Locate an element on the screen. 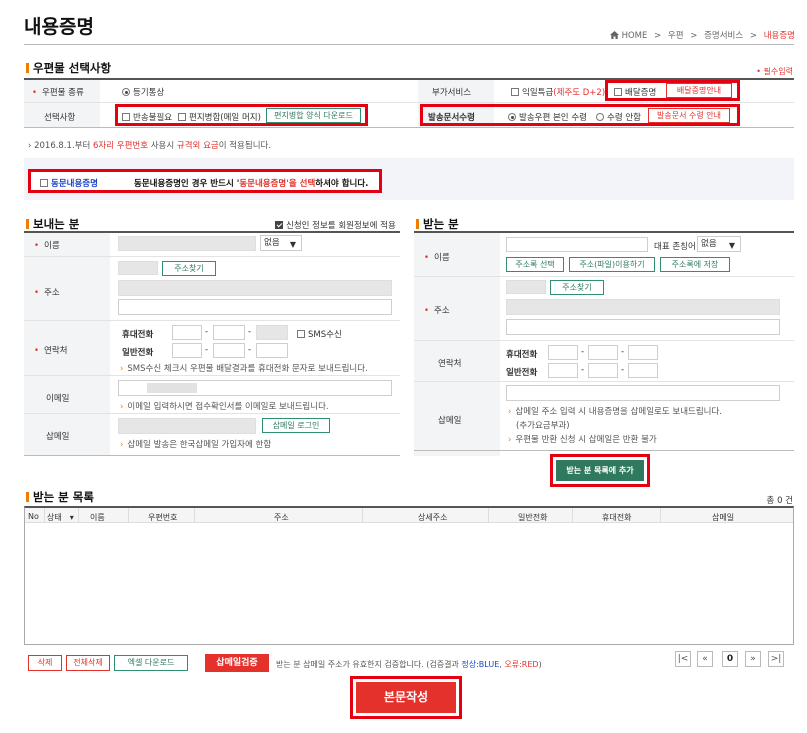 Image resolution: width=807 pixels, height=733 pixels. sender-name-input is located at coordinates (187, 243).